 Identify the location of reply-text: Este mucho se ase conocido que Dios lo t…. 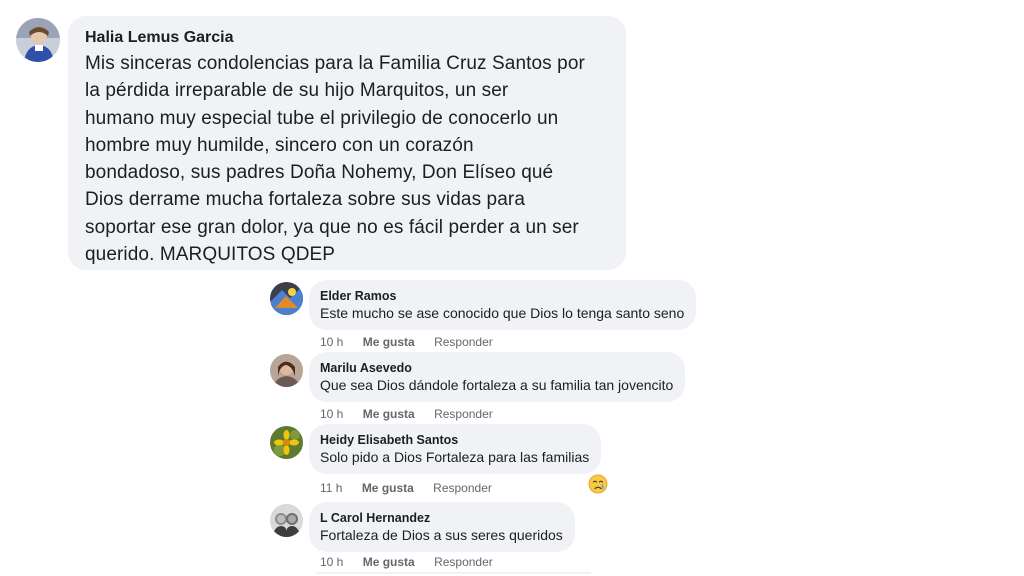
(502, 313).